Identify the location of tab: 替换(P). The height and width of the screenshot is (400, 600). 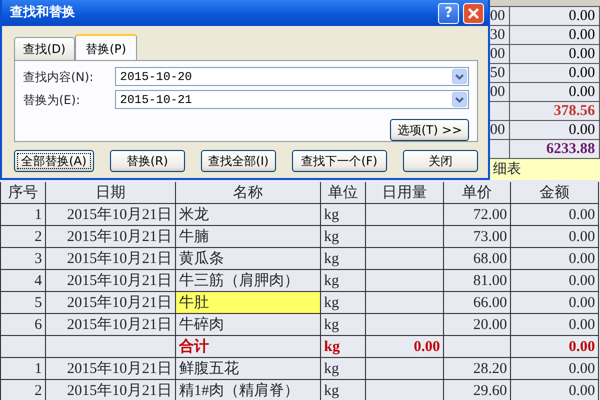
(106, 47).